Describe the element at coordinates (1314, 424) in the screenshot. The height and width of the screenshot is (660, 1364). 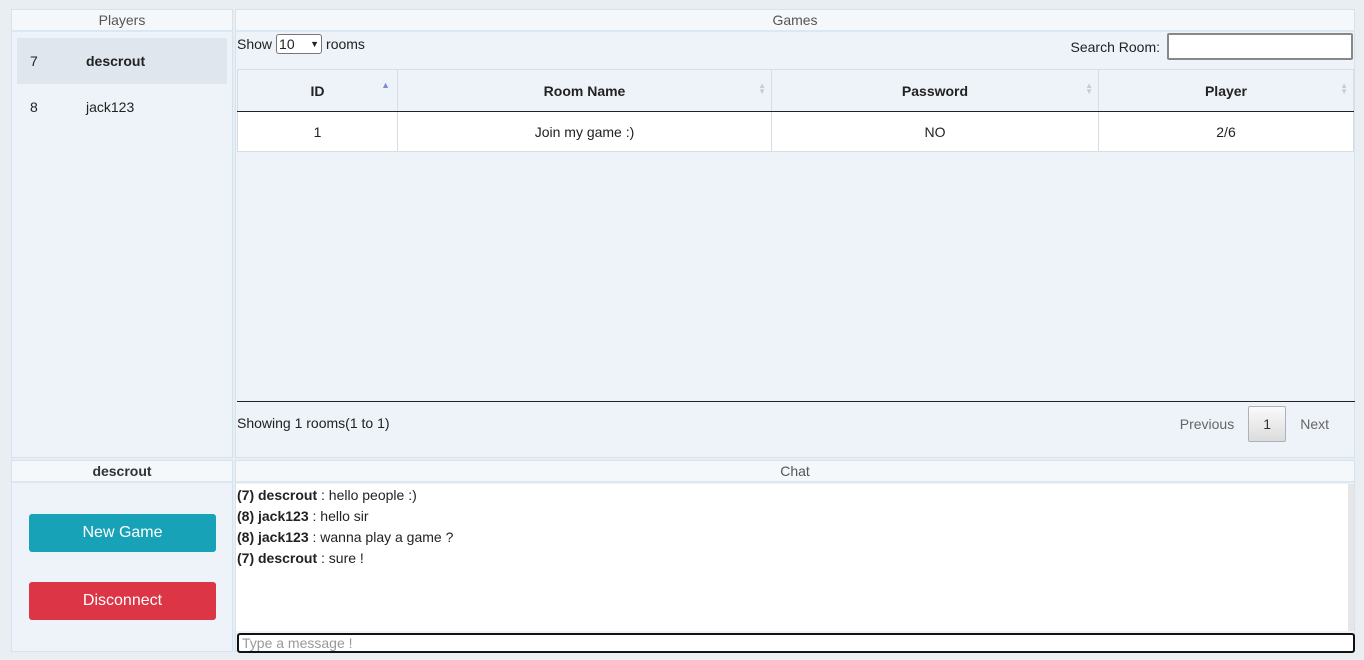
I see `next-page-button: Next` at that location.